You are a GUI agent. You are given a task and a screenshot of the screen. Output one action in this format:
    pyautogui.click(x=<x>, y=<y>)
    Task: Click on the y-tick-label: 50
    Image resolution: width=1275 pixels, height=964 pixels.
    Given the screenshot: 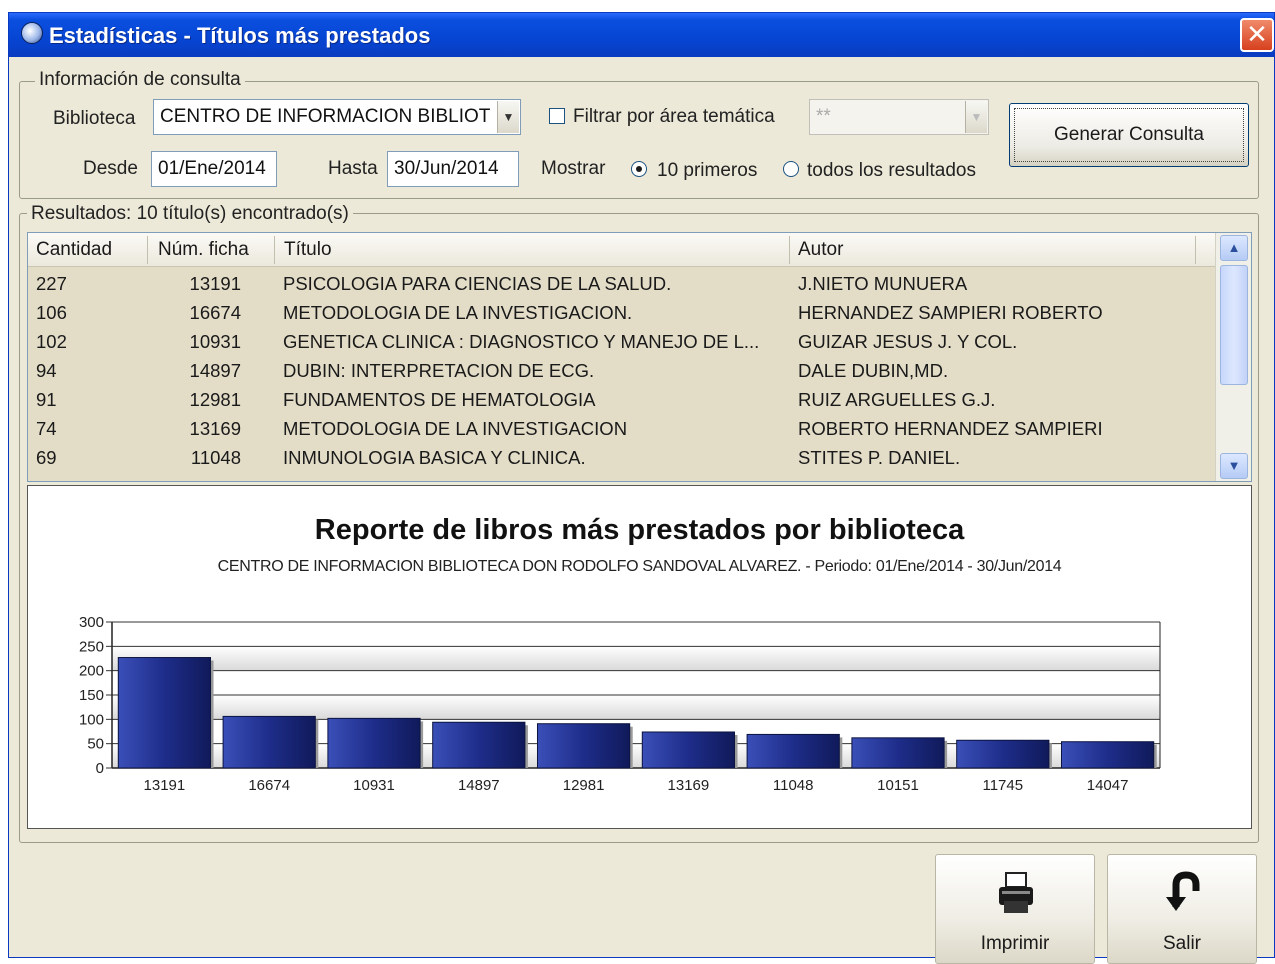 What is the action you would take?
    pyautogui.click(x=95, y=744)
    